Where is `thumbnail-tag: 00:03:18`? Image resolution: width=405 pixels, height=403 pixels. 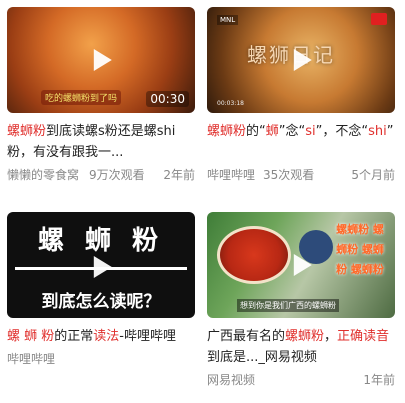 thumbnail-tag: 00:03:18 is located at coordinates (230, 103).